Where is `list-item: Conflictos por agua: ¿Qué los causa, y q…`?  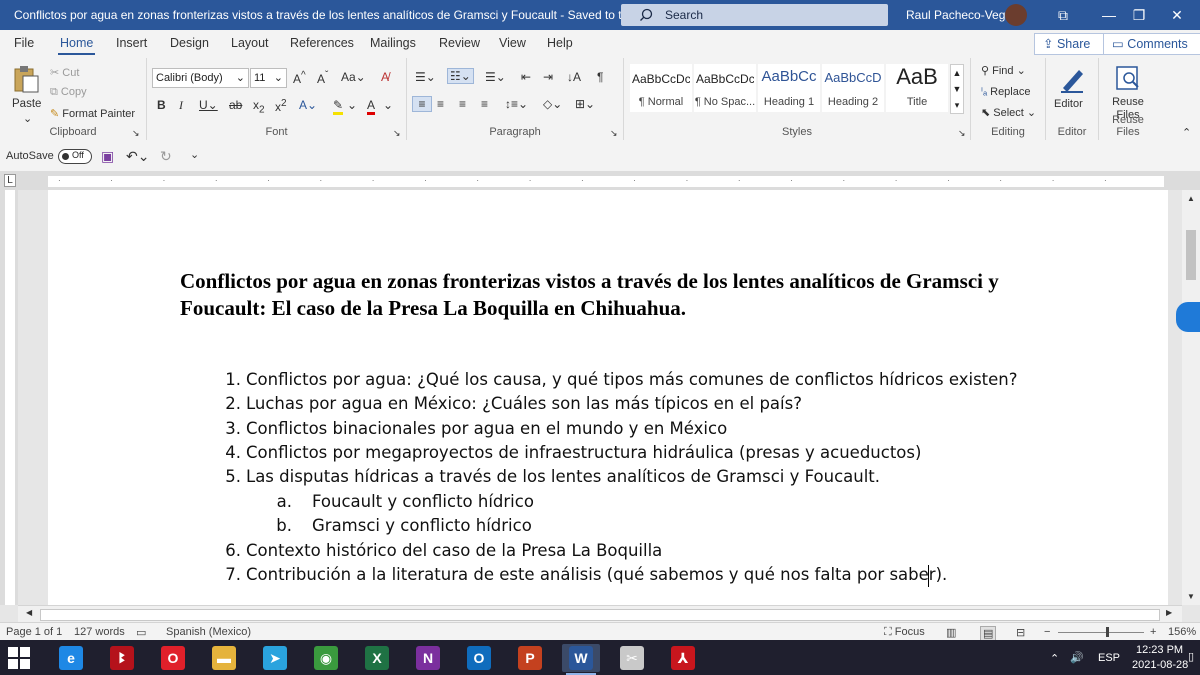
list-item: Conflictos por agua: ¿Qué los causa, y q… is located at coordinates (632, 379).